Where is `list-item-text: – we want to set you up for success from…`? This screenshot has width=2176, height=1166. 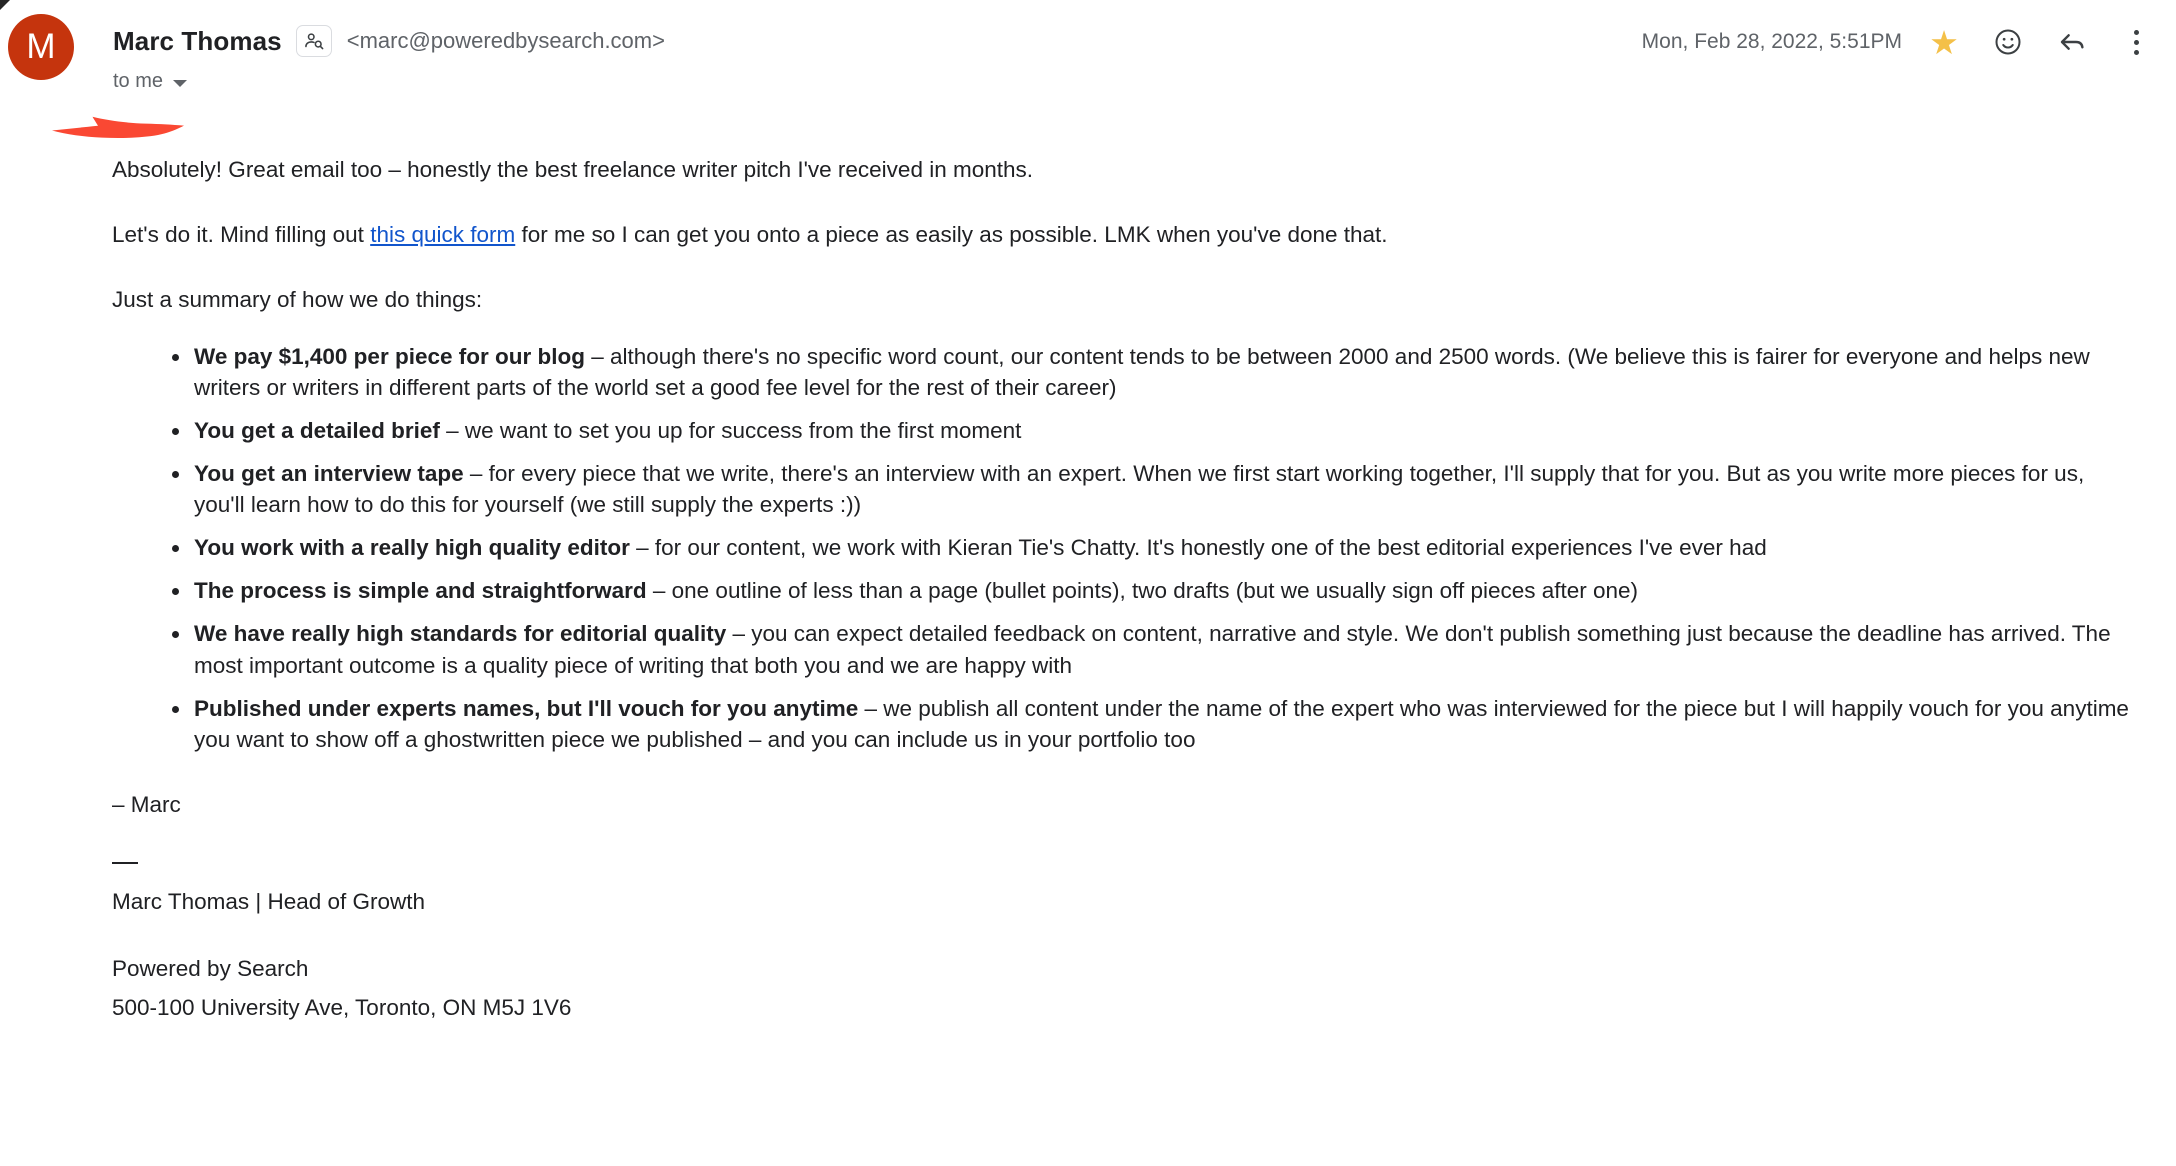
list-item-text: – we want to set you up for success from… is located at coordinates (730, 431).